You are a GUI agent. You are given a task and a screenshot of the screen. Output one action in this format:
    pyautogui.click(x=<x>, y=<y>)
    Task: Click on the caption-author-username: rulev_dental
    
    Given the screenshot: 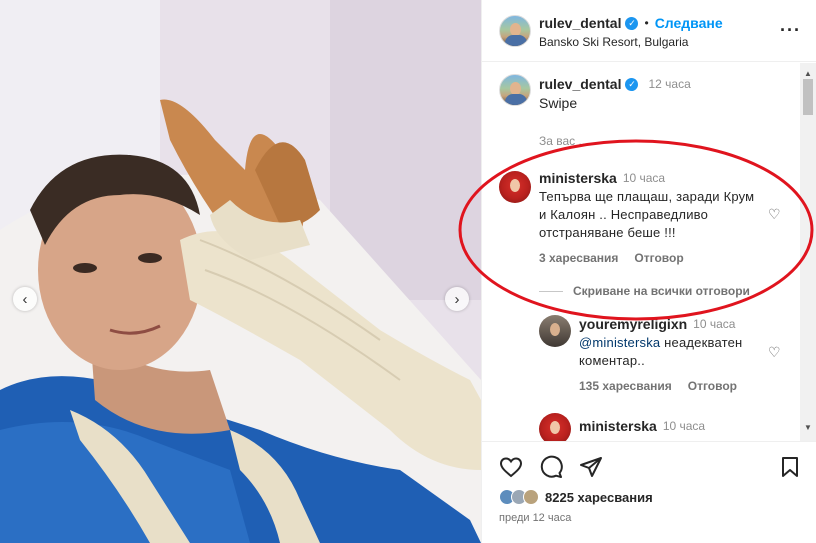 What is the action you would take?
    pyautogui.click(x=580, y=84)
    